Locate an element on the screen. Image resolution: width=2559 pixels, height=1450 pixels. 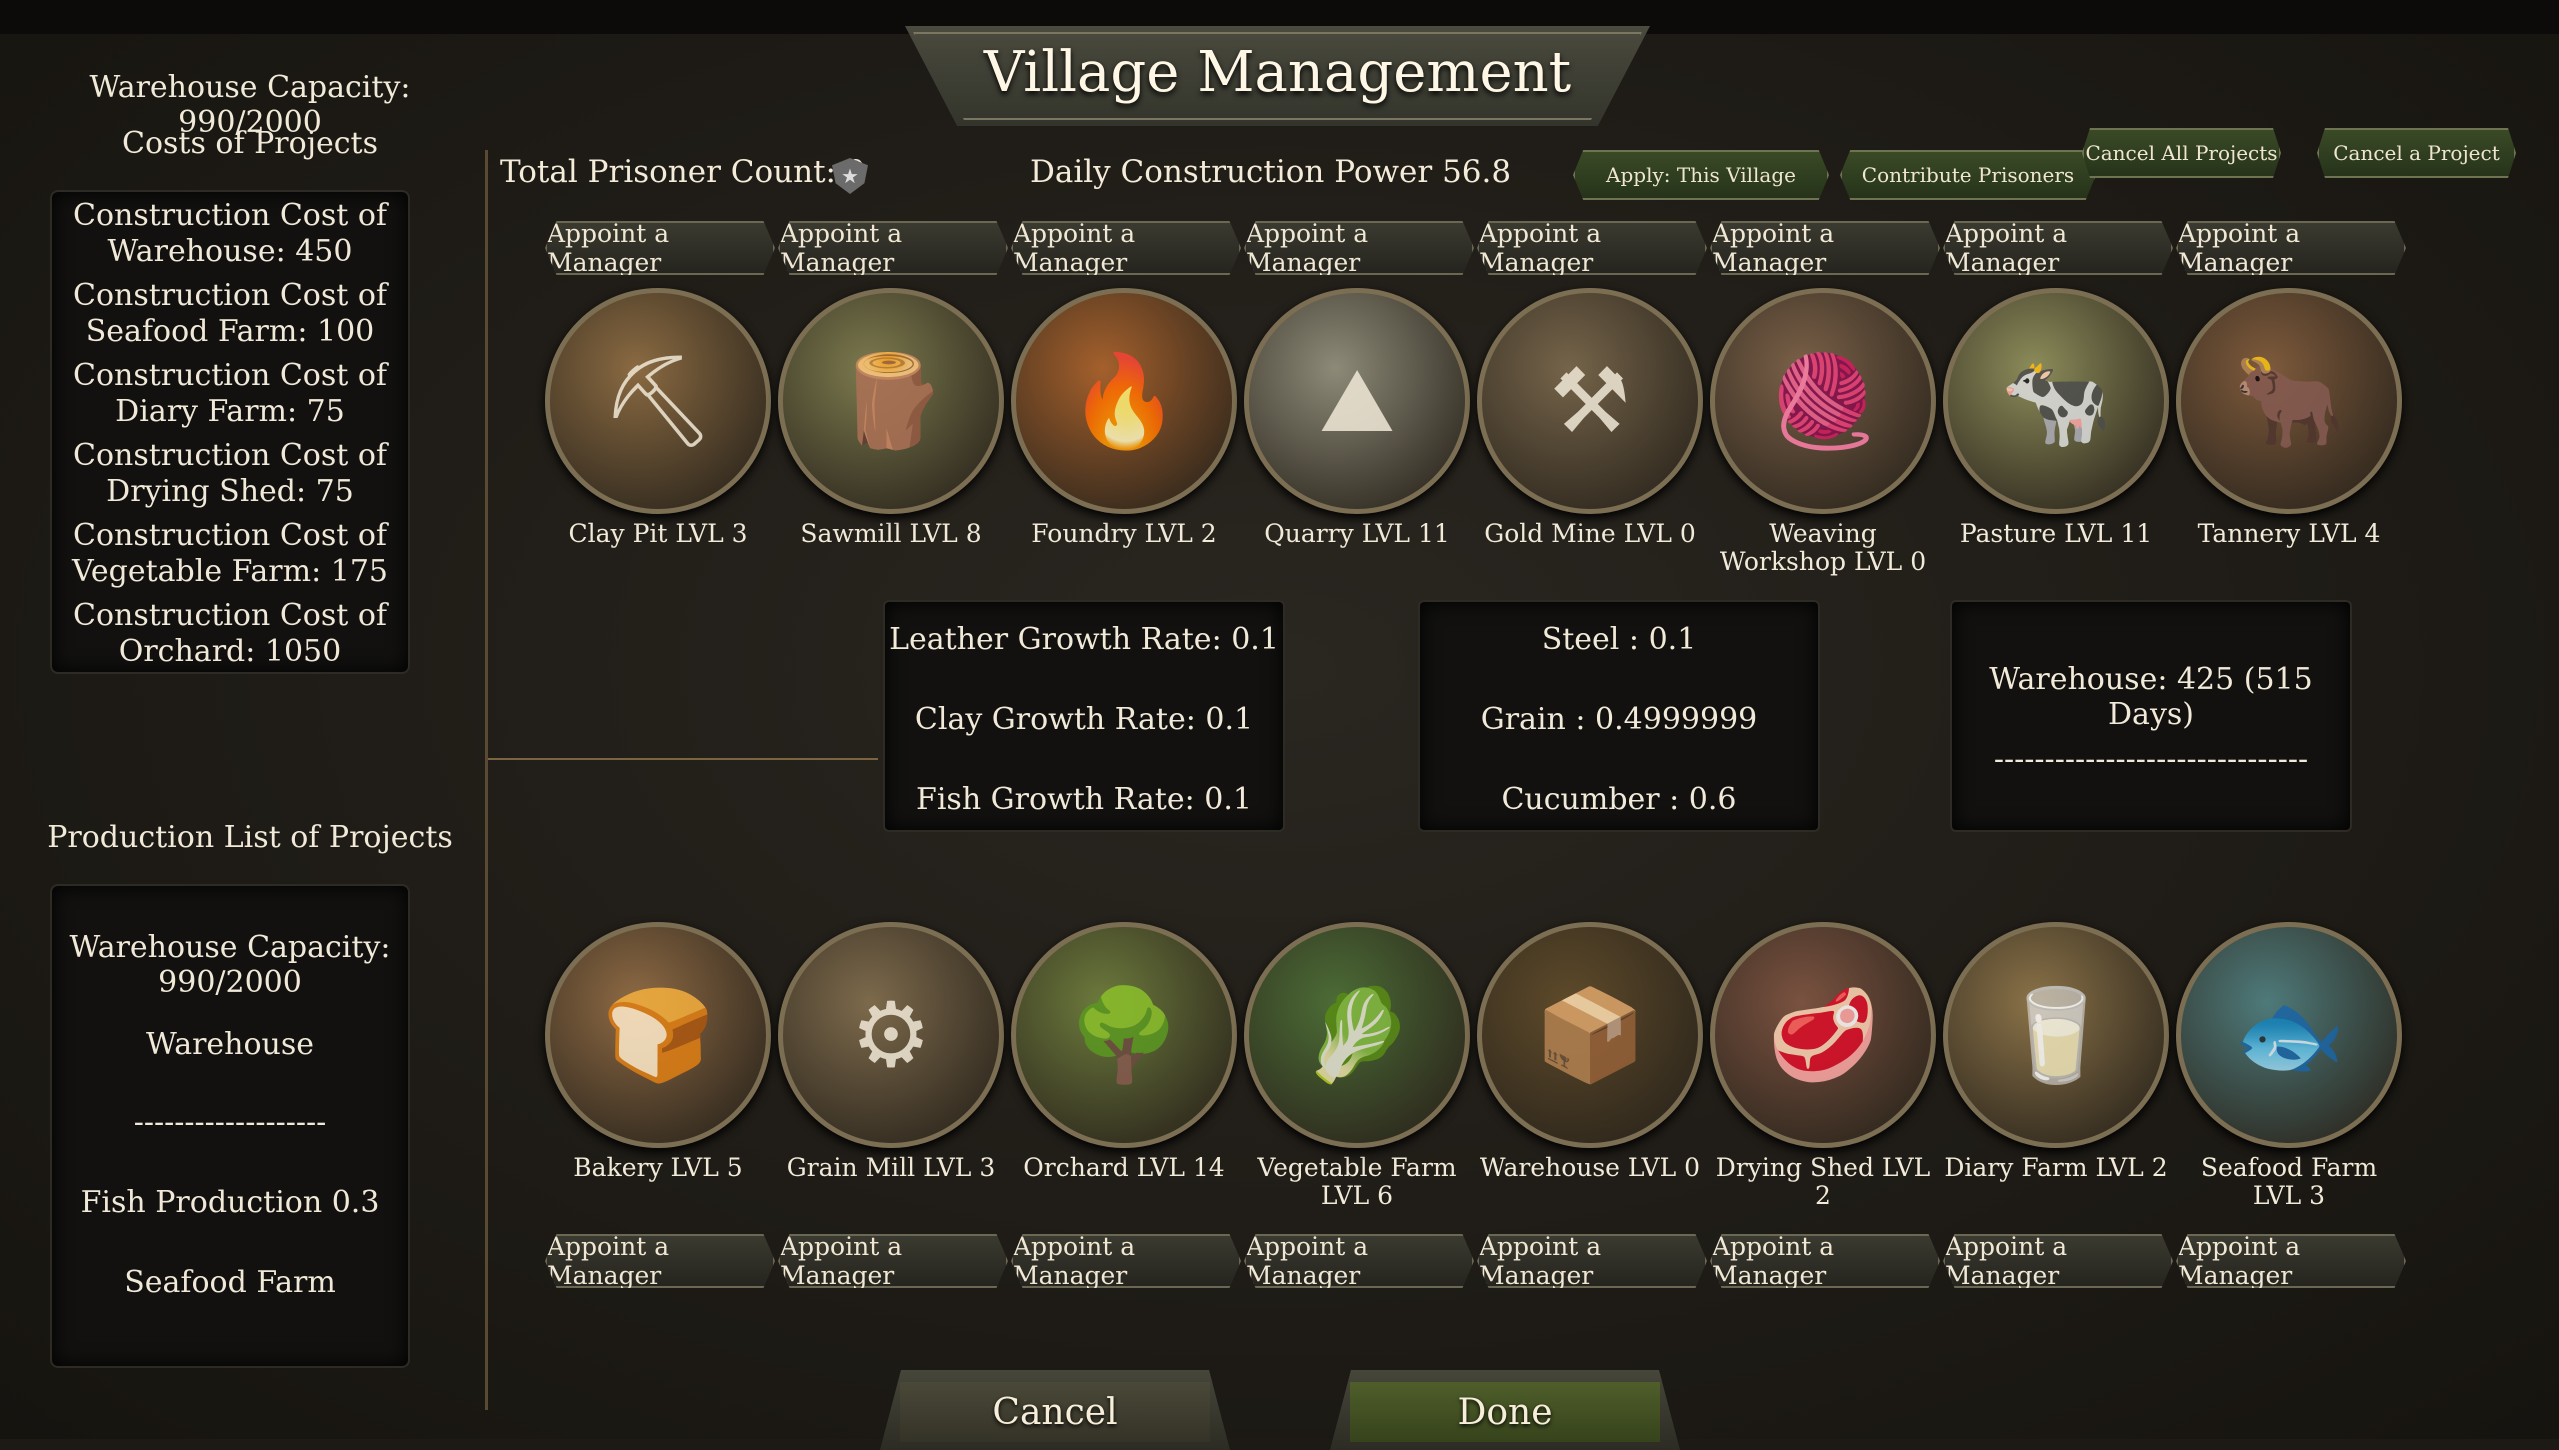
building-name: Foundry LVL 2 is located at coordinates (1124, 533).